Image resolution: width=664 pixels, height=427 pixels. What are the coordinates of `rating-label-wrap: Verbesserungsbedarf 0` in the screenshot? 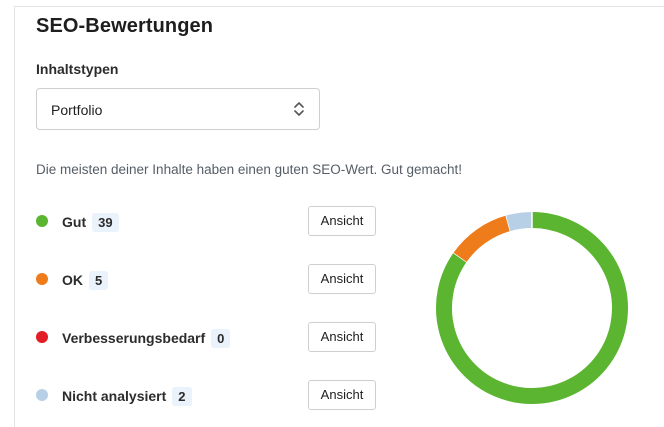 It's located at (146, 338).